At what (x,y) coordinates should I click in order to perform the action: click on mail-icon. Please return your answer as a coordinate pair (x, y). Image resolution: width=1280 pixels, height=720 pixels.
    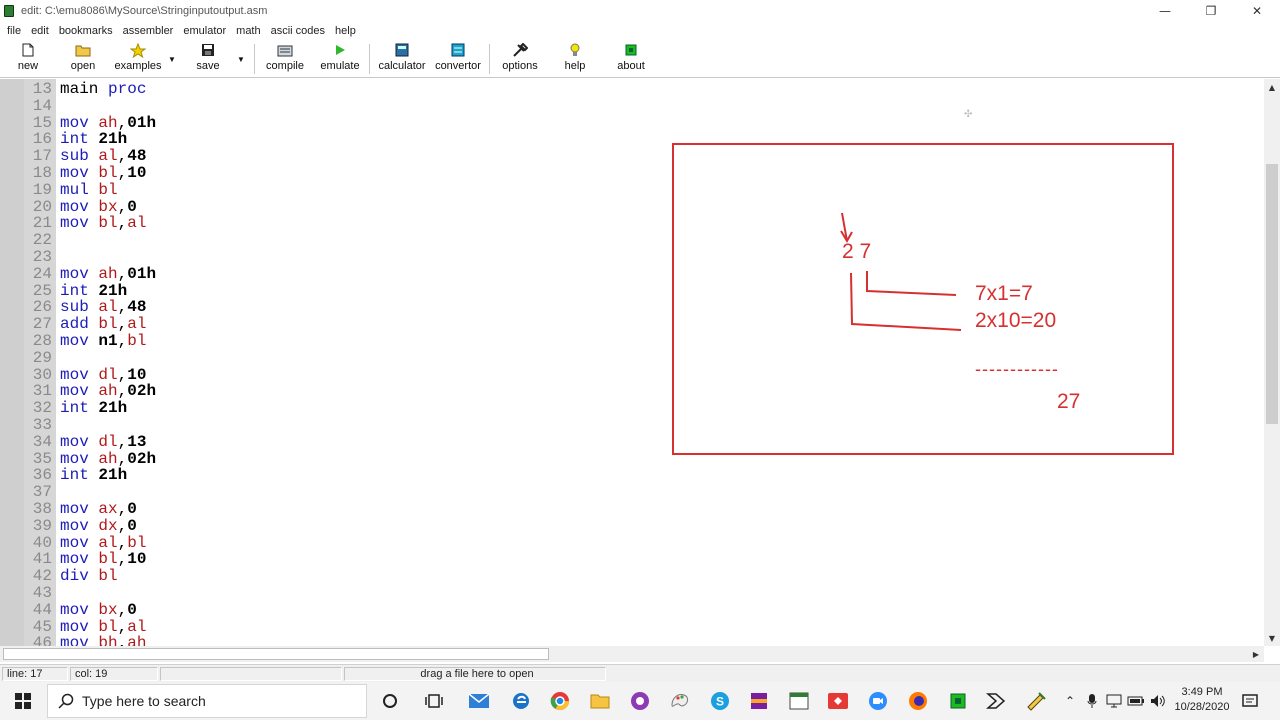
    Looking at the image, I should click on (479, 701).